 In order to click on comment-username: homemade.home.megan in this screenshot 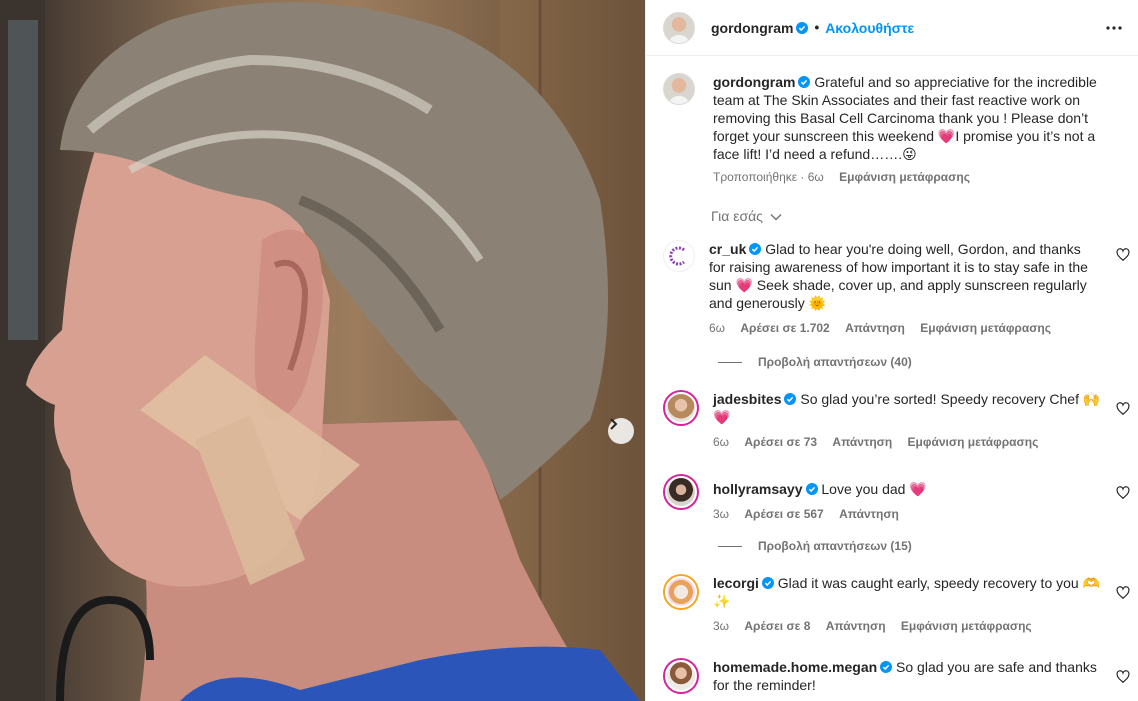, I will do `click(795, 667)`.